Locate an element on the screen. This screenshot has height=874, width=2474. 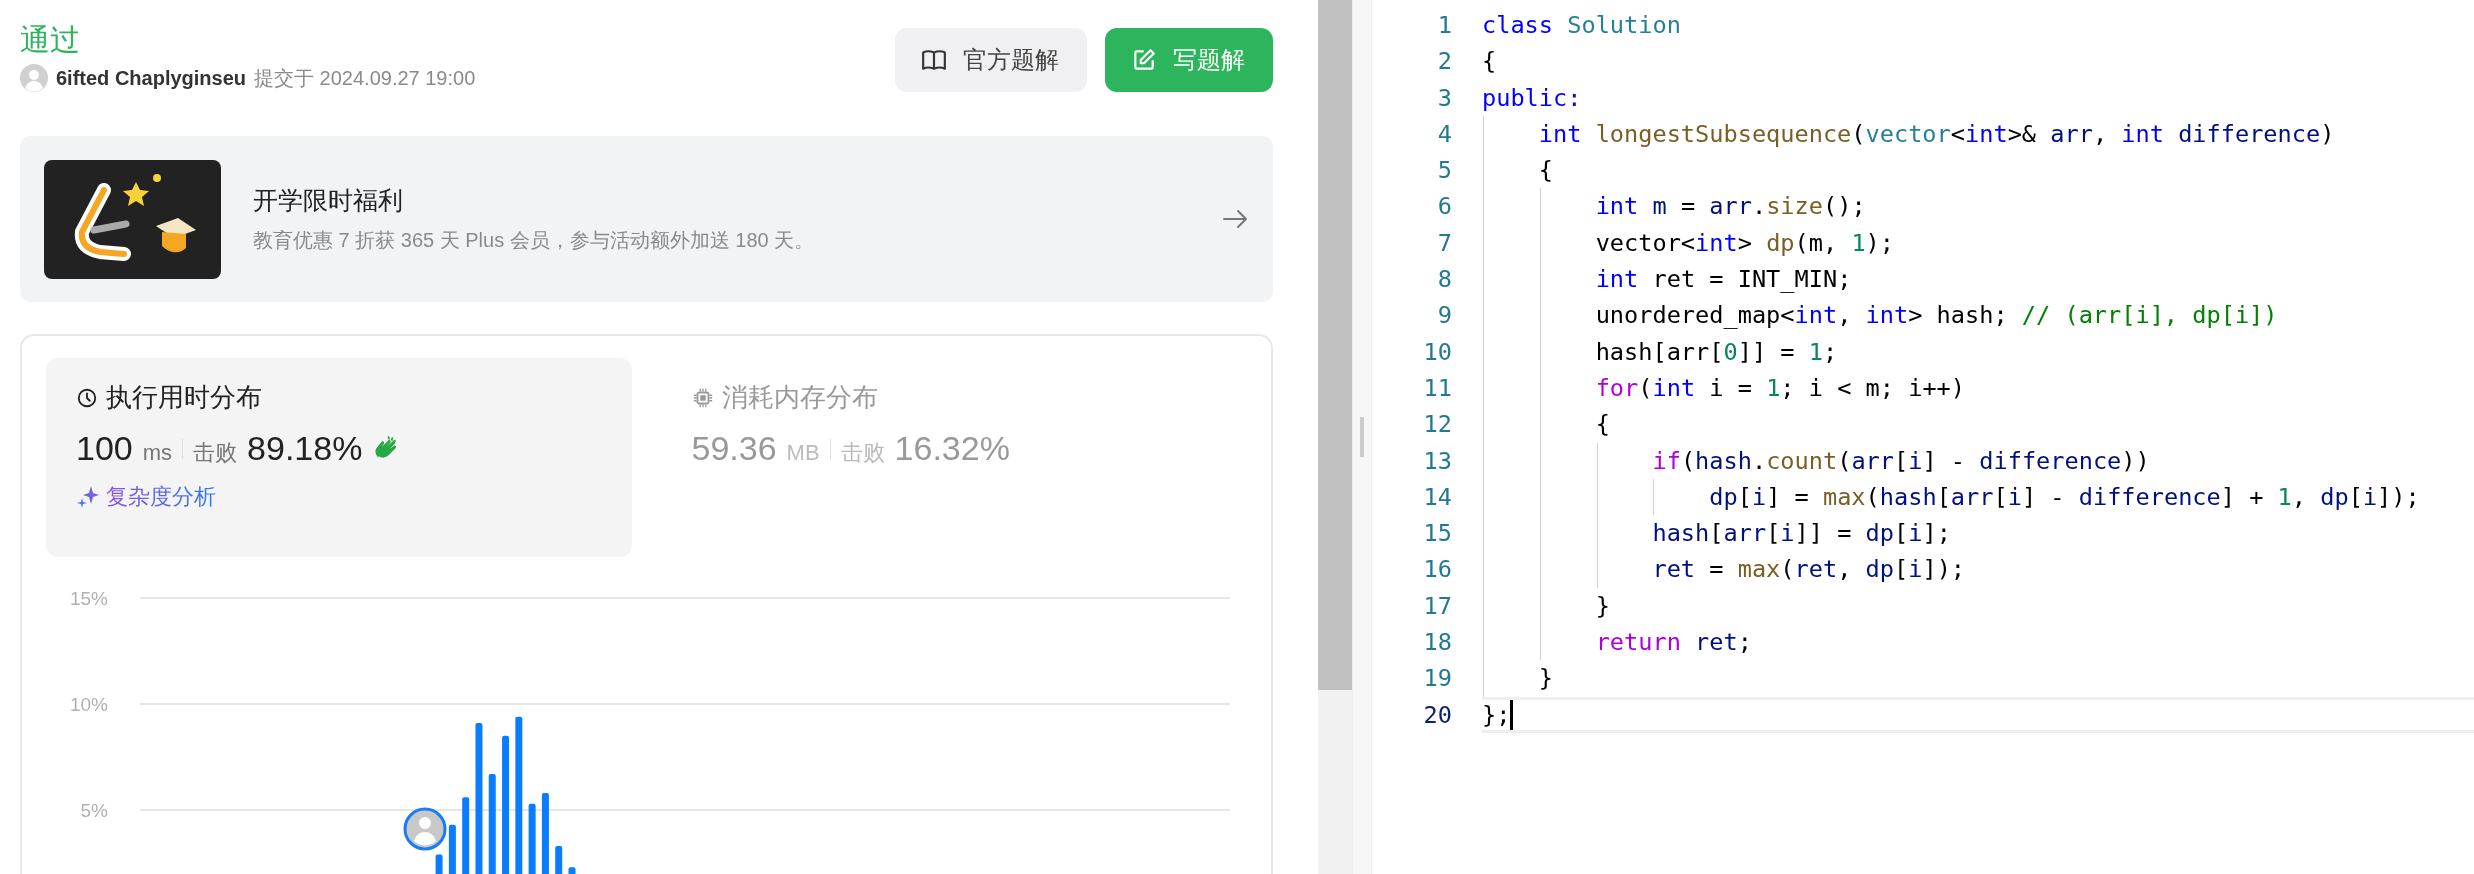
panel-resize-handle is located at coordinates (1362, 437).